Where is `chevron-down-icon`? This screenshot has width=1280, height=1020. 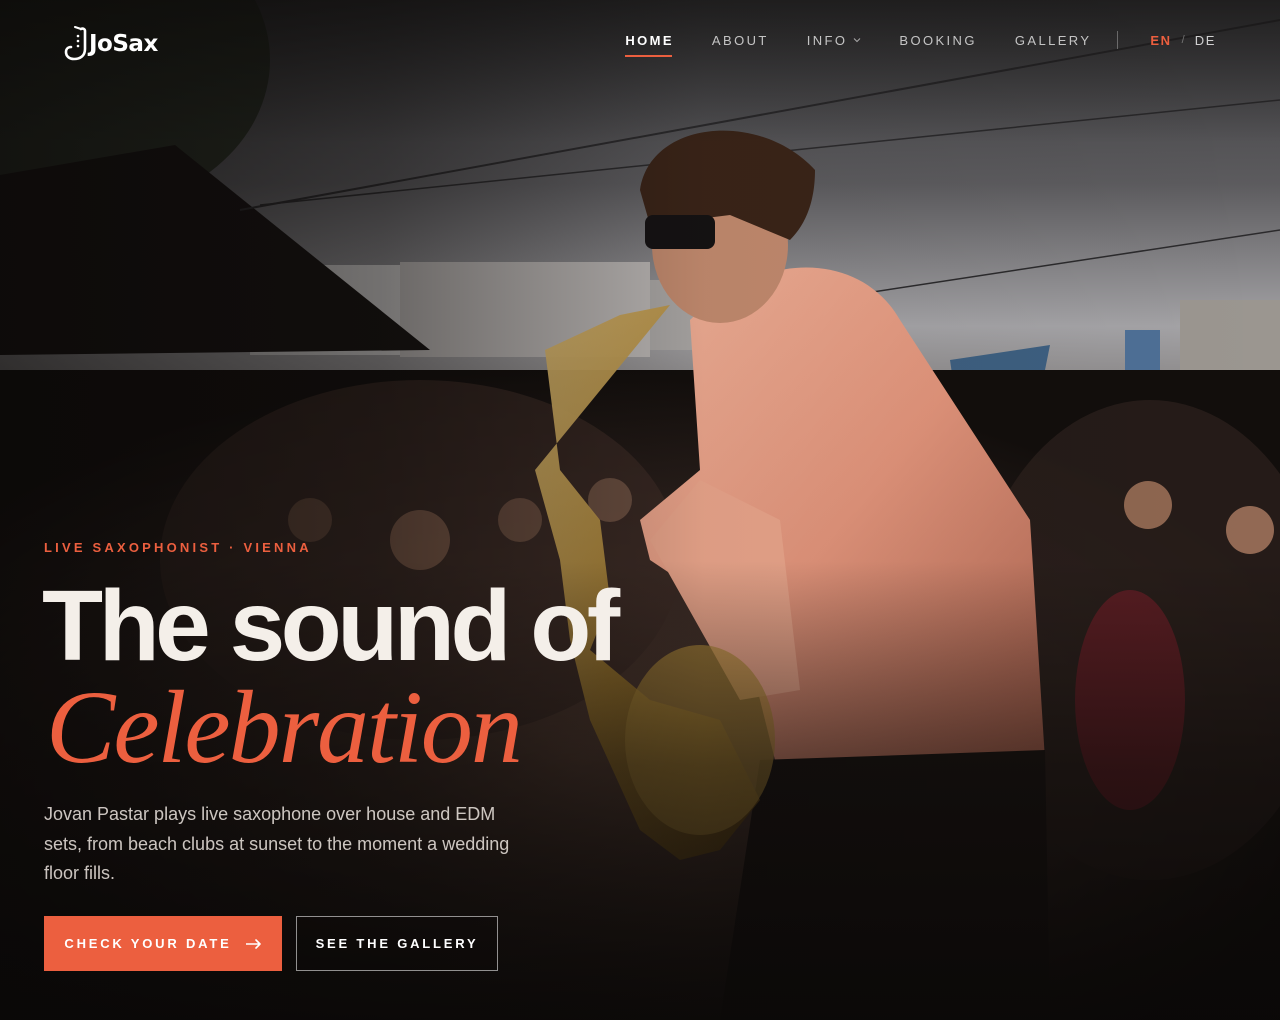
chevron-down-icon is located at coordinates (857, 40).